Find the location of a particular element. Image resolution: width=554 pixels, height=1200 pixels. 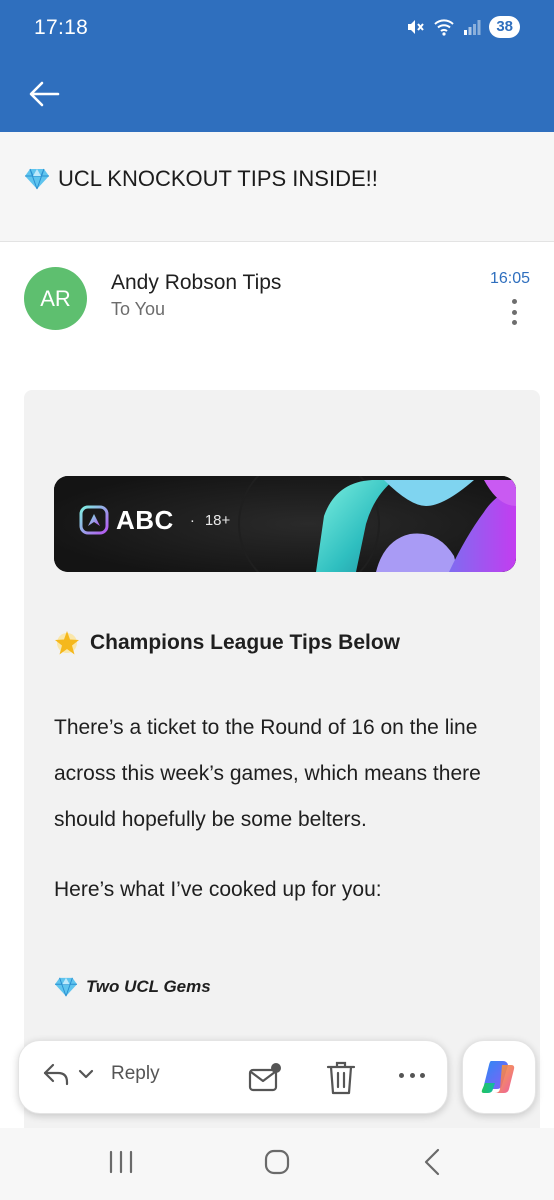

body-paragraph-2: Here’s what I’ve cooked up for you: is located at coordinates (218, 889).